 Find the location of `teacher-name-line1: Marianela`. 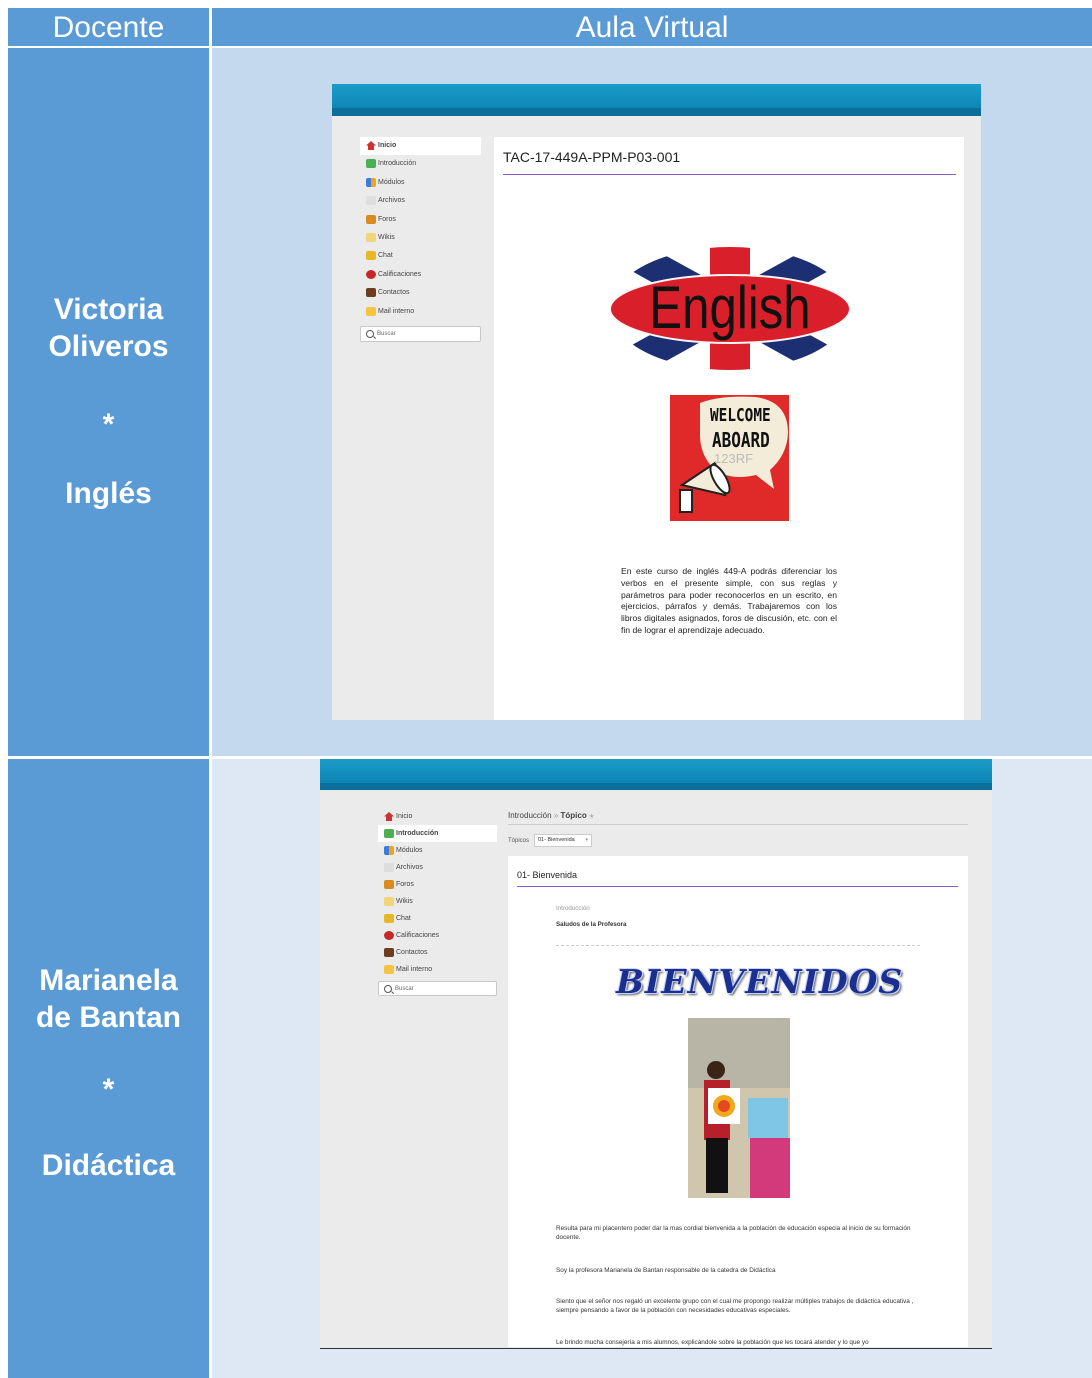

teacher-name-line1: Marianela is located at coordinates (108, 980).